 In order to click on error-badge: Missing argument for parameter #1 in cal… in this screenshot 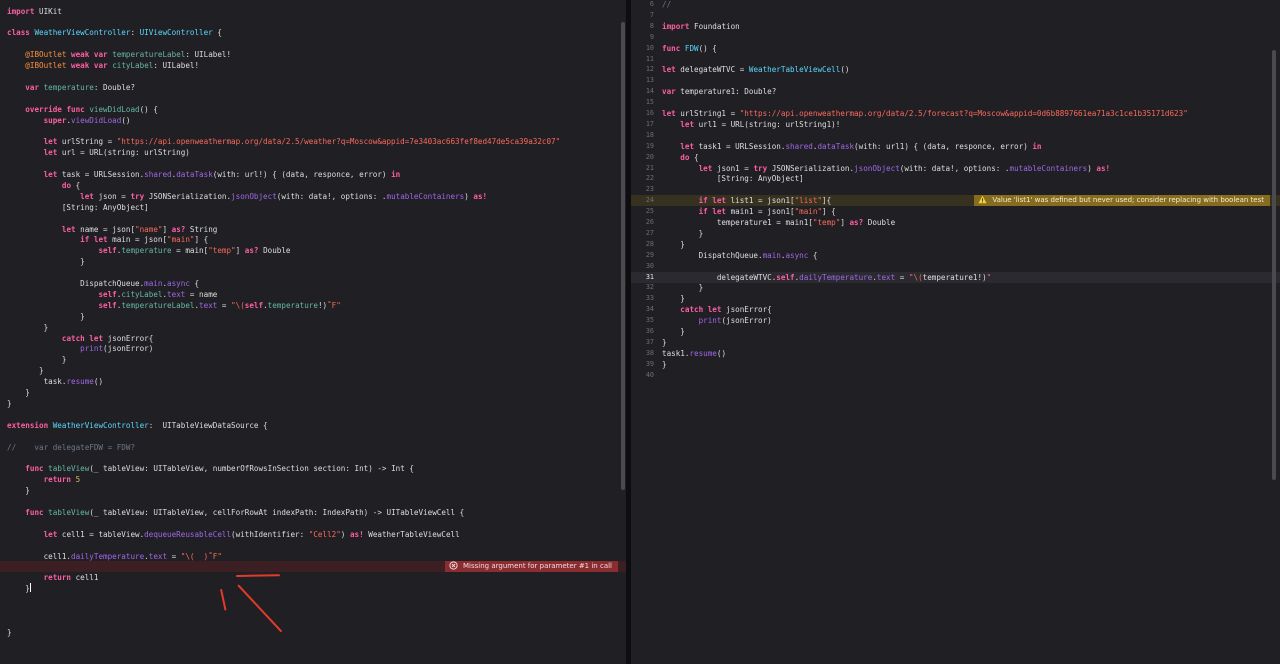, I will do `click(531, 567)`.